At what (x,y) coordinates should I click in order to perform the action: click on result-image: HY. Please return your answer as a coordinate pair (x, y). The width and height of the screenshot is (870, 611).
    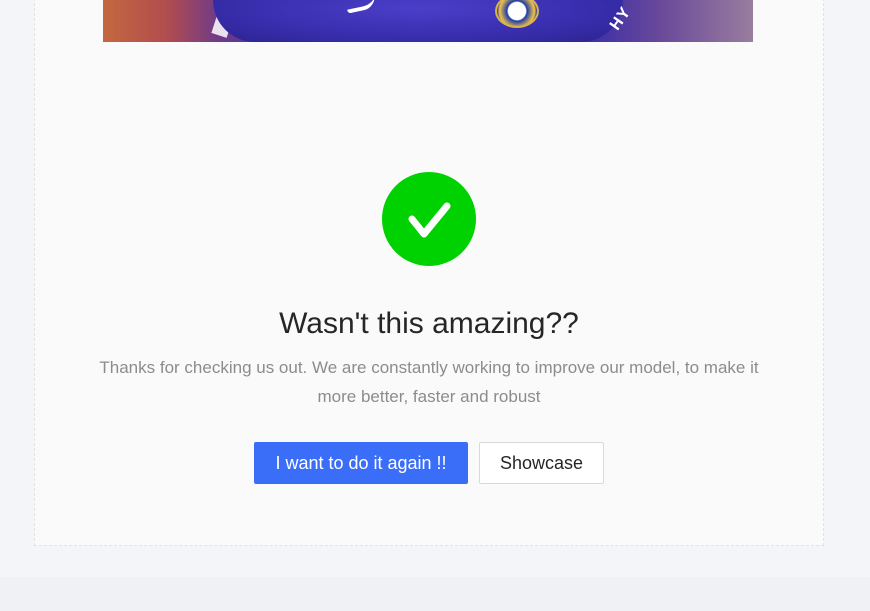
    Looking at the image, I should click on (428, 21).